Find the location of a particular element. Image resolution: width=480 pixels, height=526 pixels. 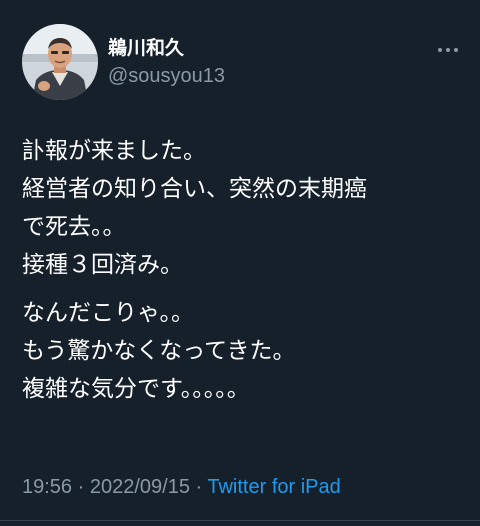

user-handle: @sousyou13 is located at coordinates (166, 76).